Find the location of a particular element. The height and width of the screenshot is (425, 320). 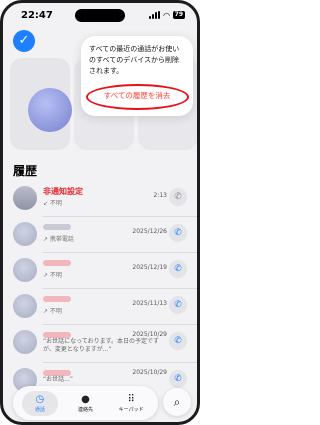

tab-contacts: ● 連絡先 is located at coordinates (85, 403).